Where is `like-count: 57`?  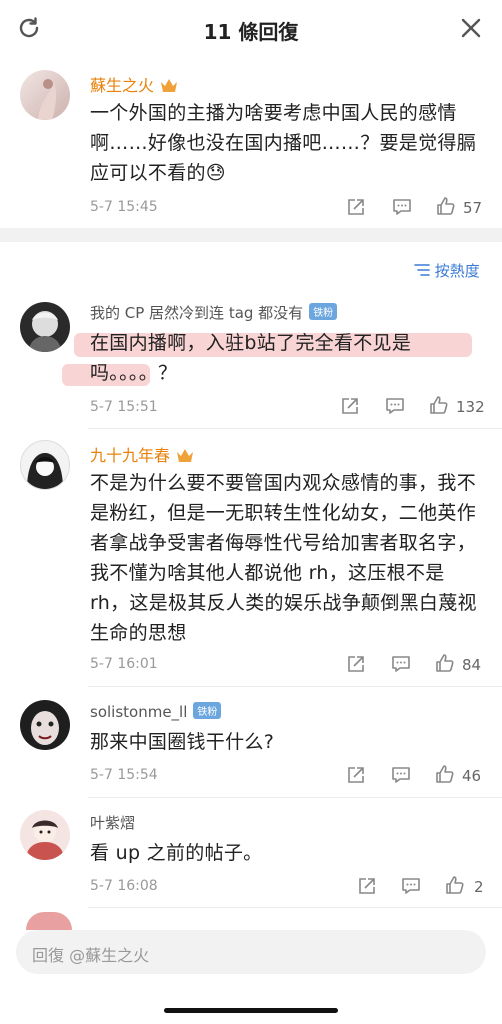 like-count: 57 is located at coordinates (473, 208).